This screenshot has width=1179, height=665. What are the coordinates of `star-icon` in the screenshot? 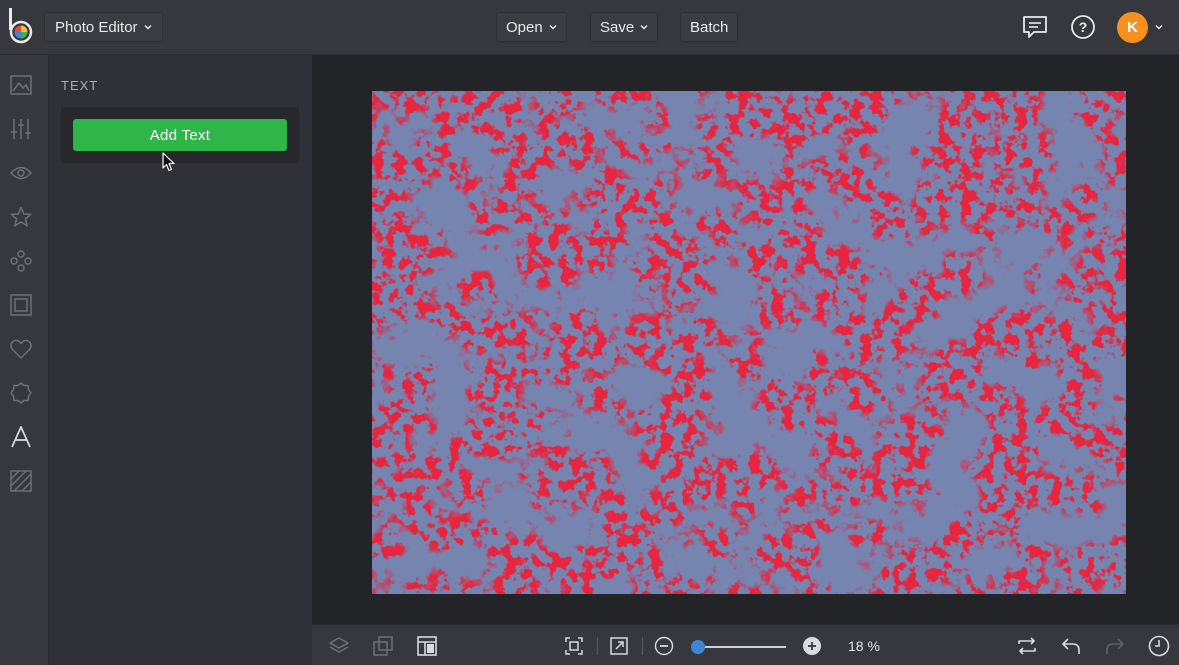 It's located at (21, 217).